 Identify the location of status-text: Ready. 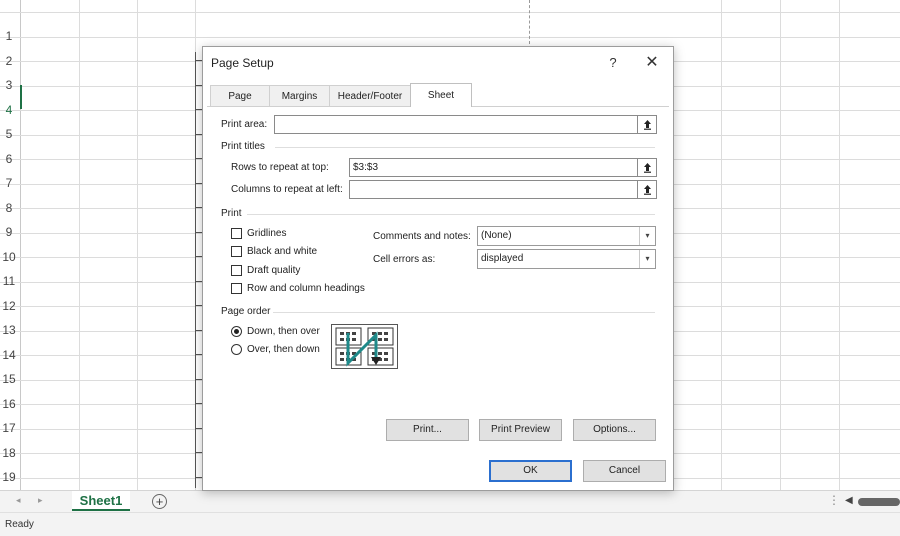
(19, 524).